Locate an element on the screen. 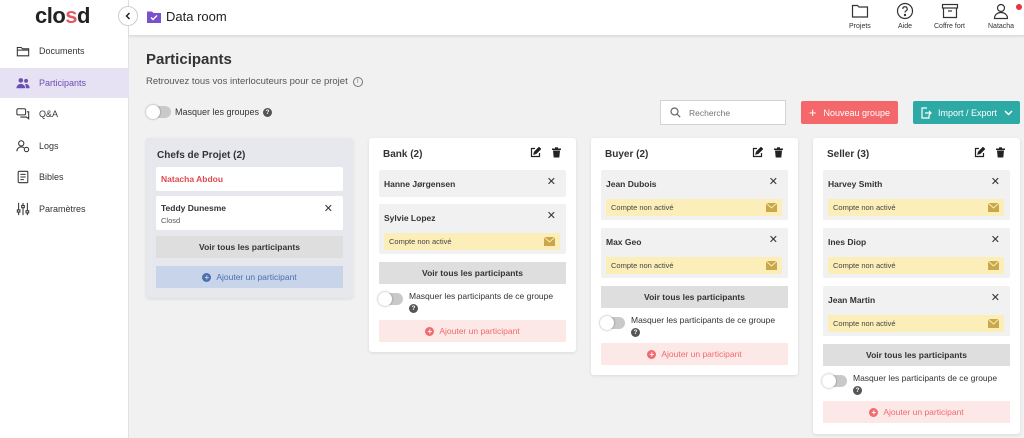 The image size is (1024, 438). collapse-sidebar-button is located at coordinates (128, 16).